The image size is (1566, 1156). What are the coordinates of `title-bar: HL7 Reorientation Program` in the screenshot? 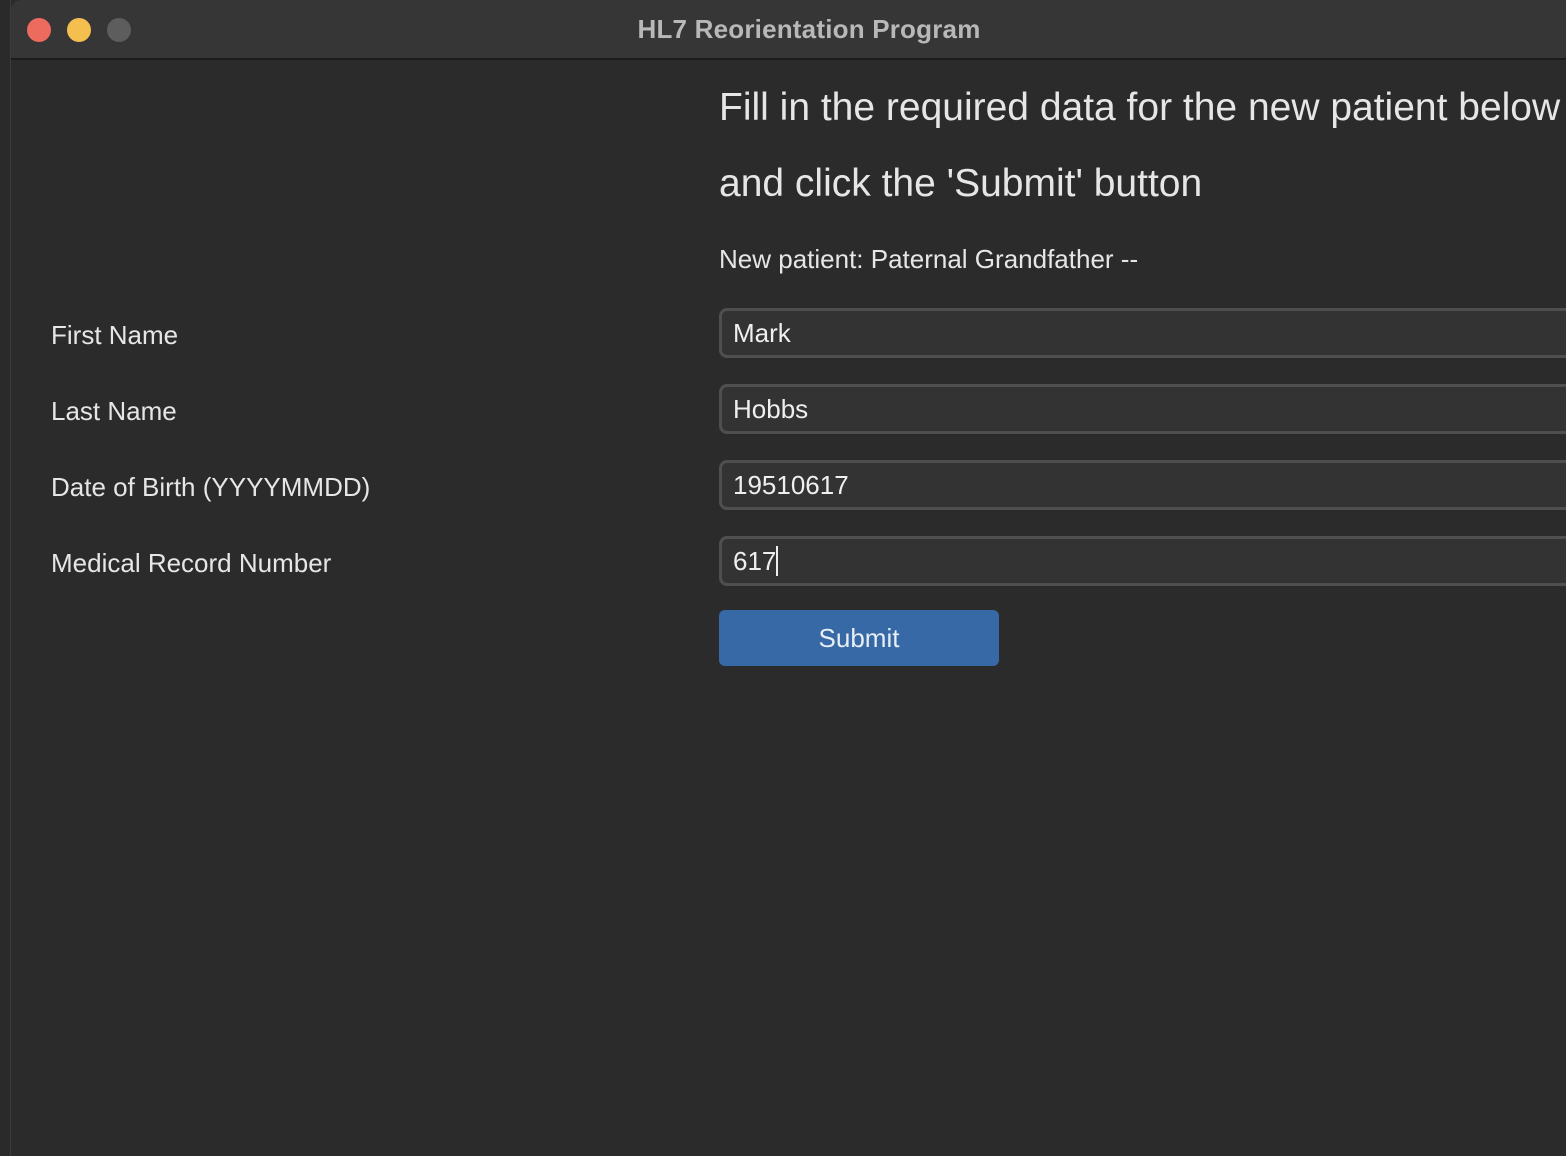 It's located at (788, 30).